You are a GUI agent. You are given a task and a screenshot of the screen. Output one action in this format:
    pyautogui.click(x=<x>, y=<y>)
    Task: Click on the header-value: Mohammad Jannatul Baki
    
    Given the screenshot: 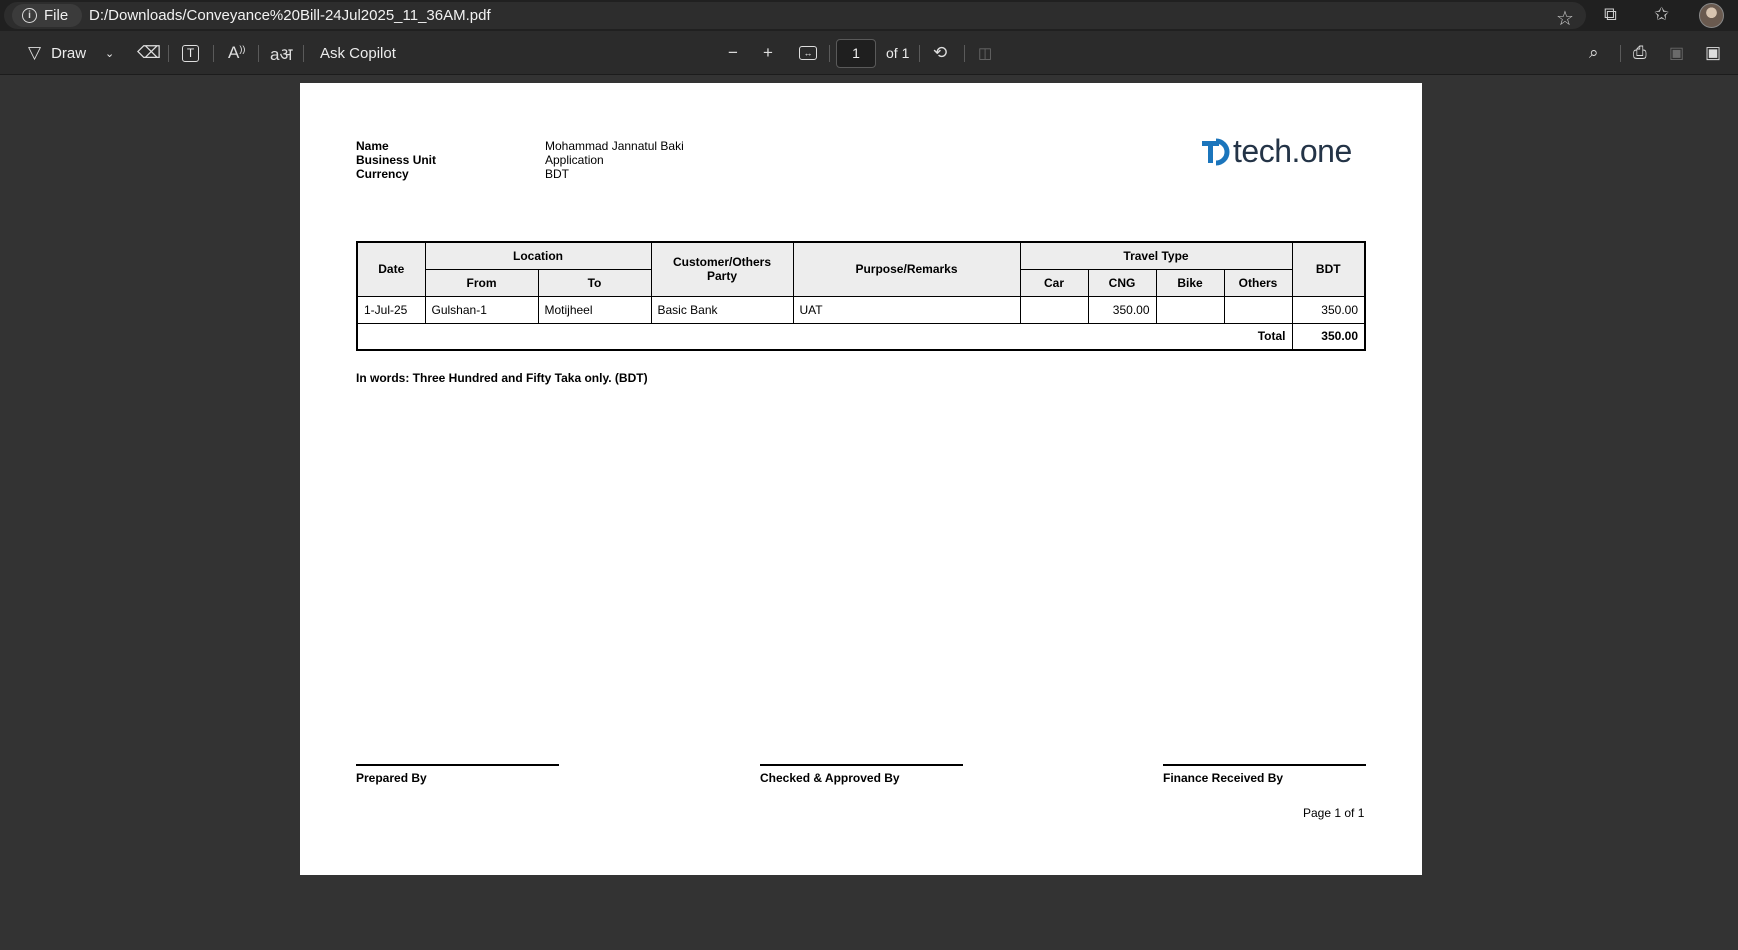 What is the action you would take?
    pyautogui.click(x=614, y=146)
    